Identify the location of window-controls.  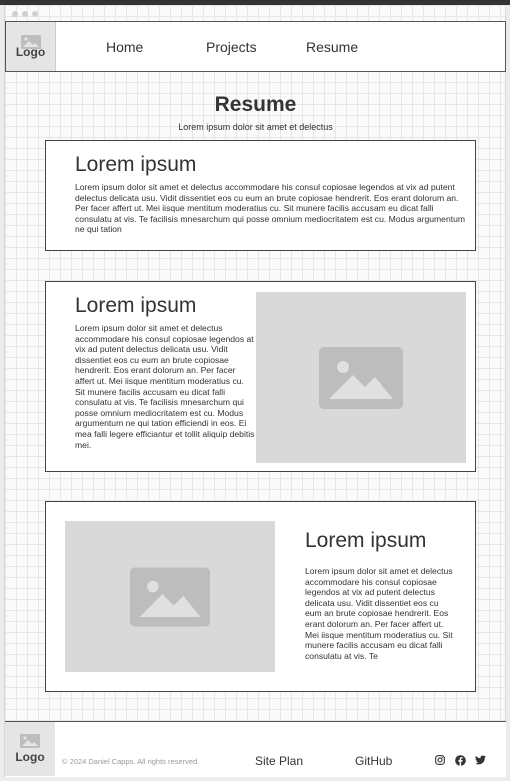
(25, 14).